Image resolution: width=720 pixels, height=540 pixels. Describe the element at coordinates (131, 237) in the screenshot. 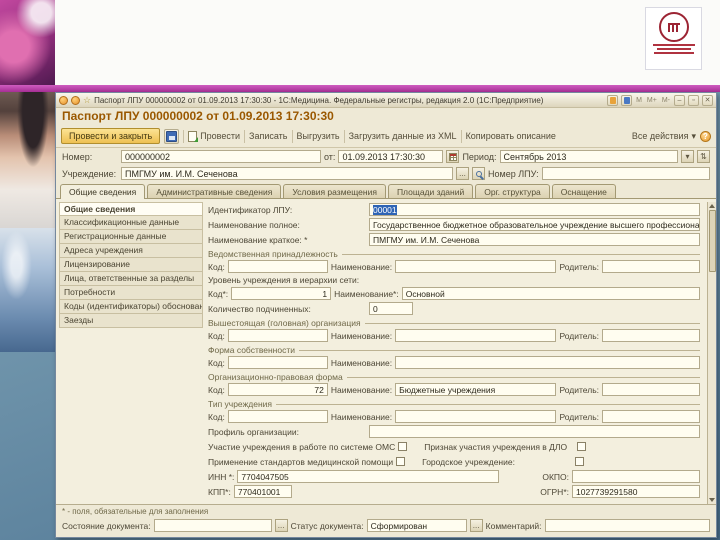

I see `sidebar-item-registration: Регистрационные данные` at that location.